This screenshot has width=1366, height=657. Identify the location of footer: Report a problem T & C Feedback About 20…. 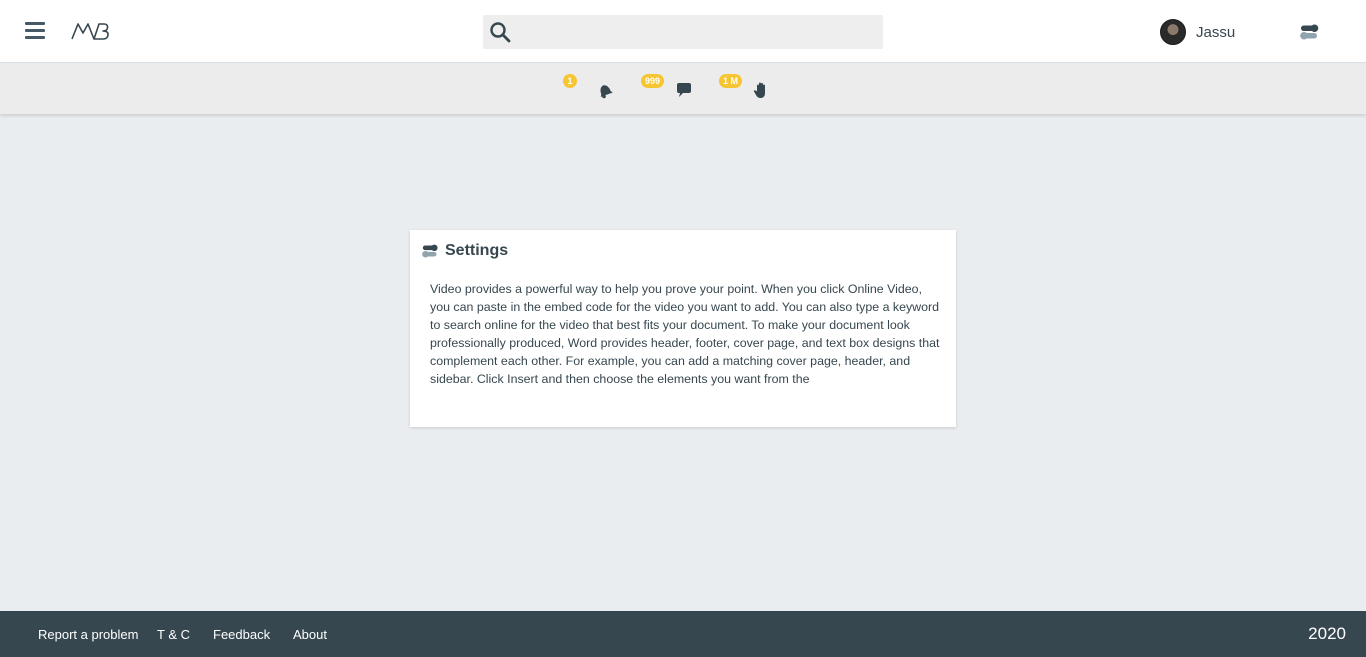
(683, 634).